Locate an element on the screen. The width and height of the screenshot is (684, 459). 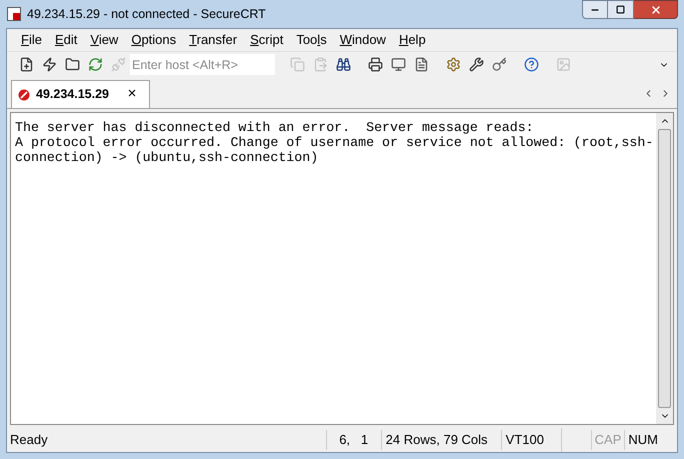
menu-item: Script is located at coordinates (267, 40).